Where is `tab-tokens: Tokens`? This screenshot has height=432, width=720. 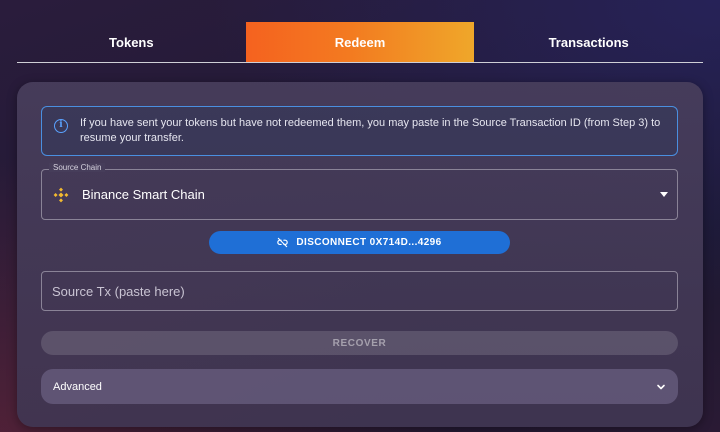
tab-tokens: Tokens is located at coordinates (131, 42).